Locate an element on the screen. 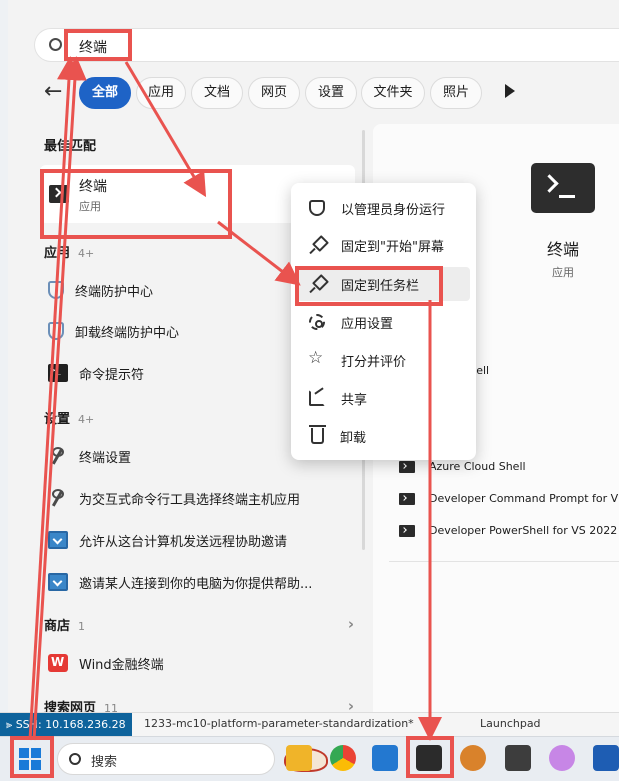  taskbar-search-label: 搜索 is located at coordinates (104, 762).